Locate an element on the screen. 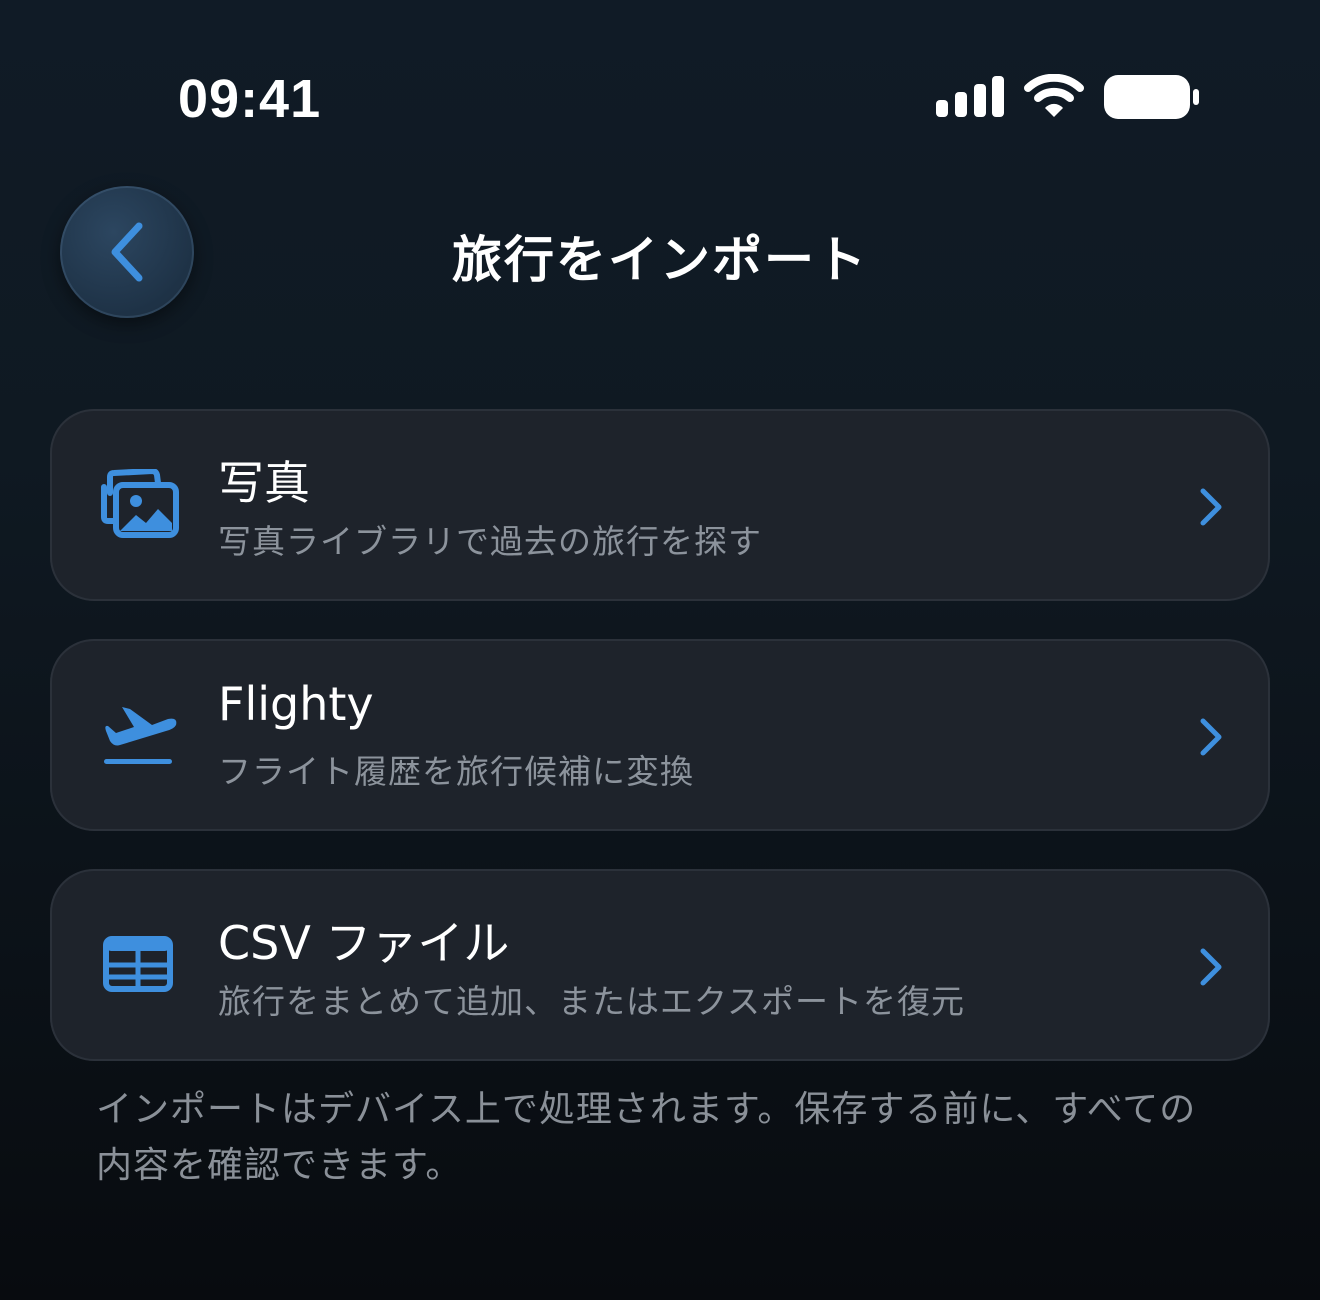 This screenshot has height=1300, width=1320. option-subtitle: 写真ライブラリで過去の旅行を探す is located at coordinates (490, 541).